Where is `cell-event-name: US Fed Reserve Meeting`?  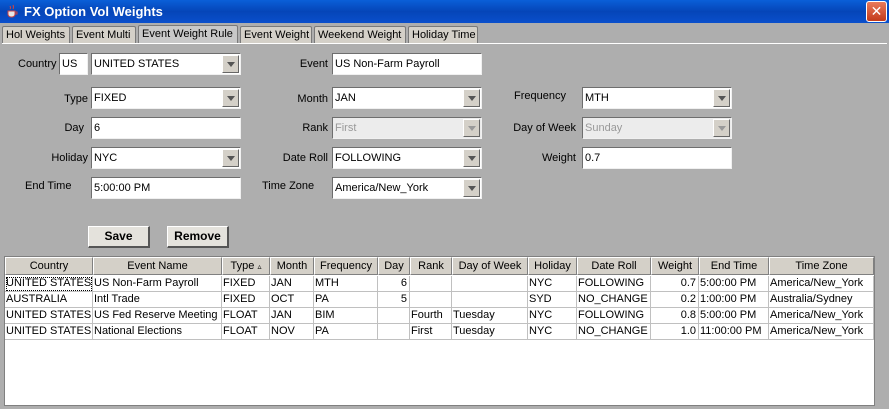 cell-event-name: US Fed Reserve Meeting is located at coordinates (157, 316).